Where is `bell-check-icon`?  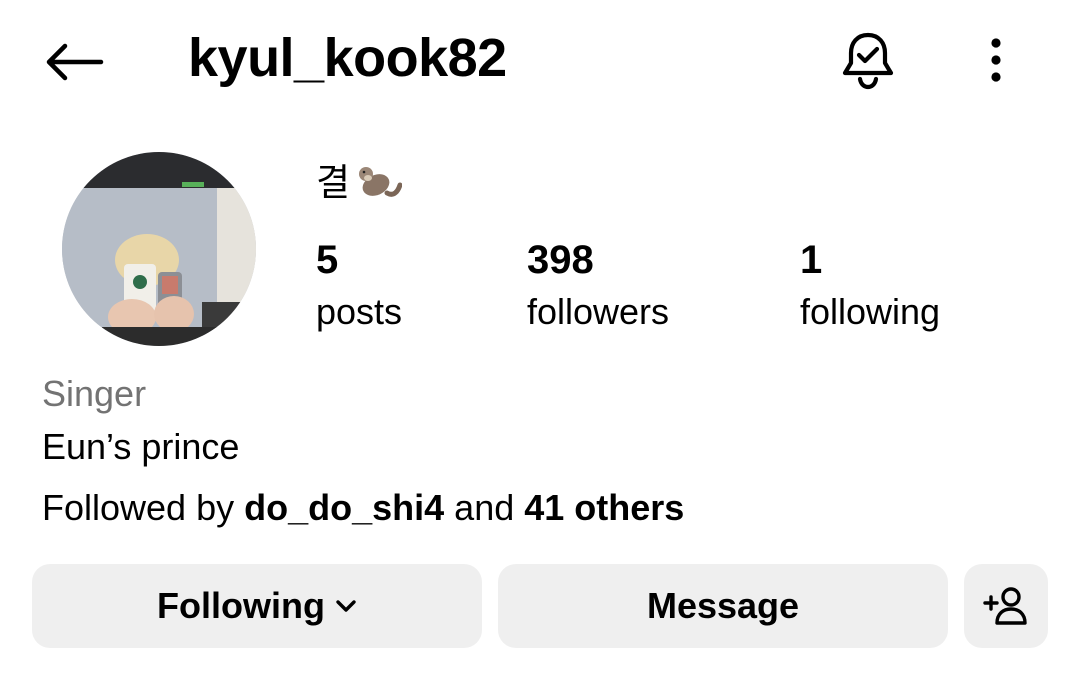 bell-check-icon is located at coordinates (868, 61).